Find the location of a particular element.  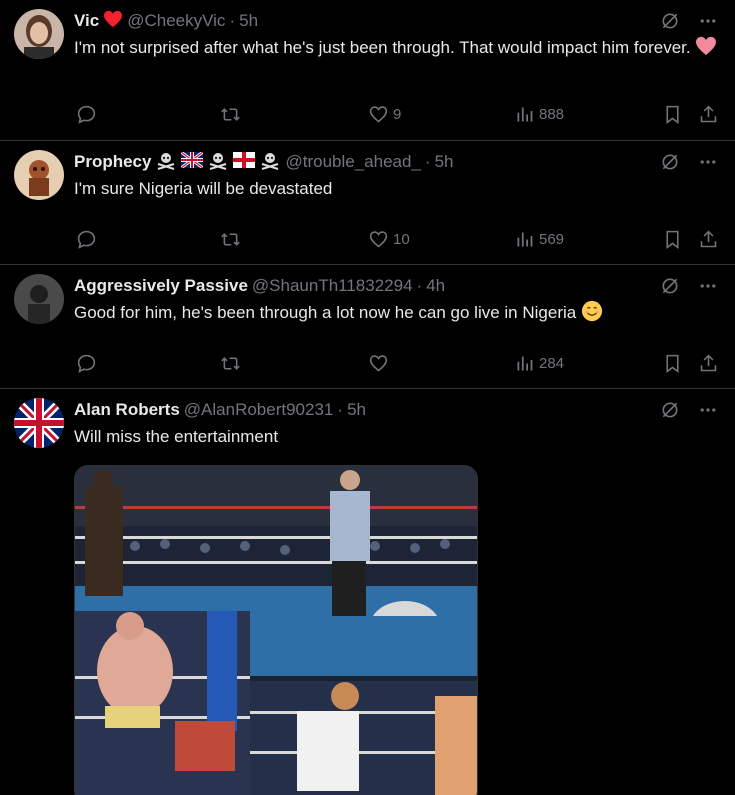

display-name: Vic is located at coordinates (86, 21).